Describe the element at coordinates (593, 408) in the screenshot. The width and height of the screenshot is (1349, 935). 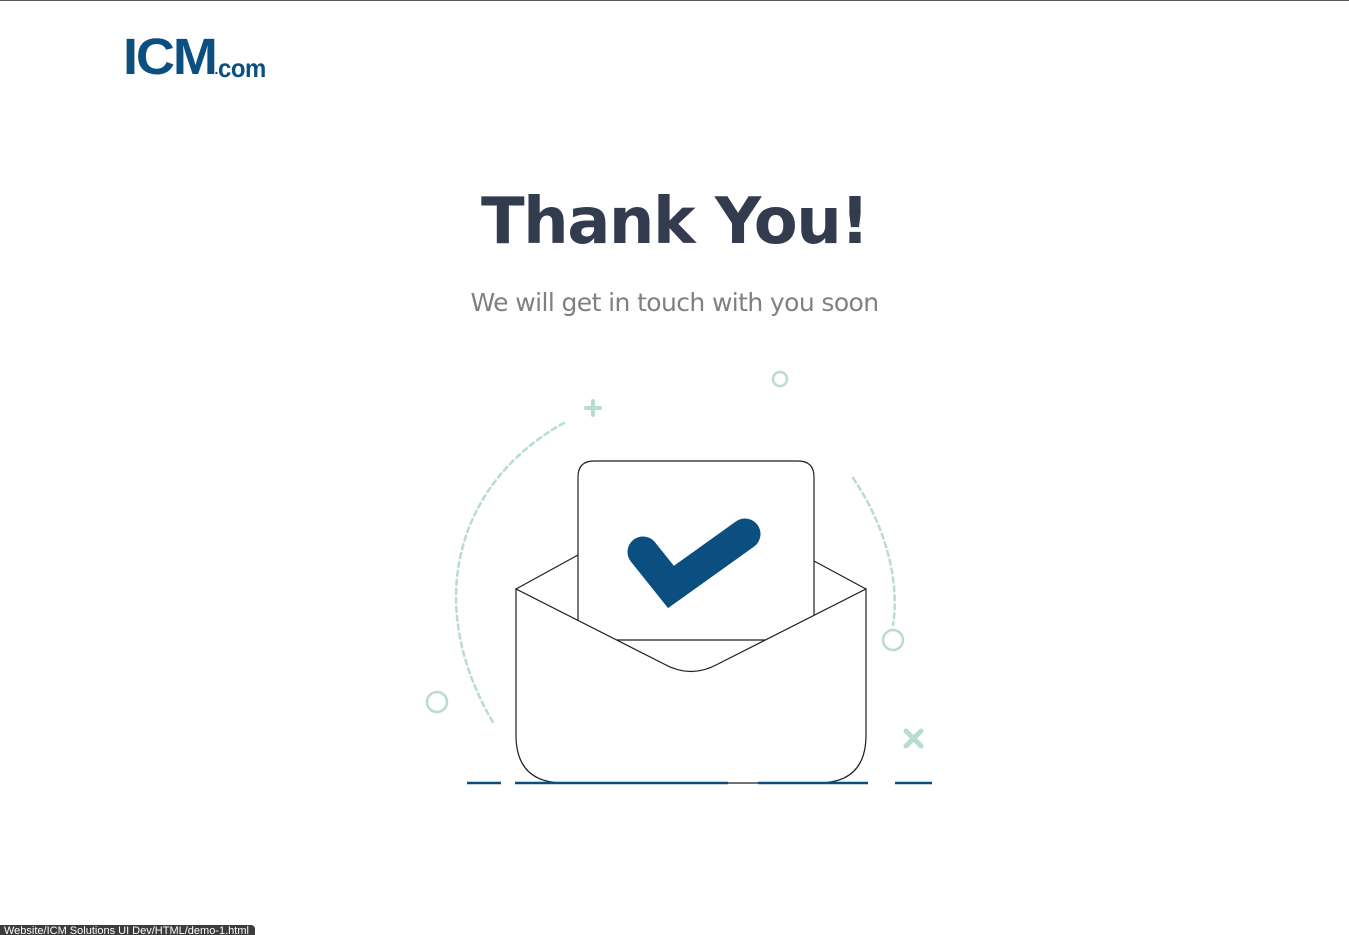
I see `sparkle-plus-icon` at that location.